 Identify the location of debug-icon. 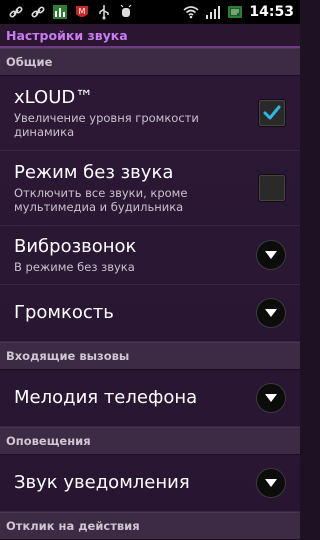
(126, 12).